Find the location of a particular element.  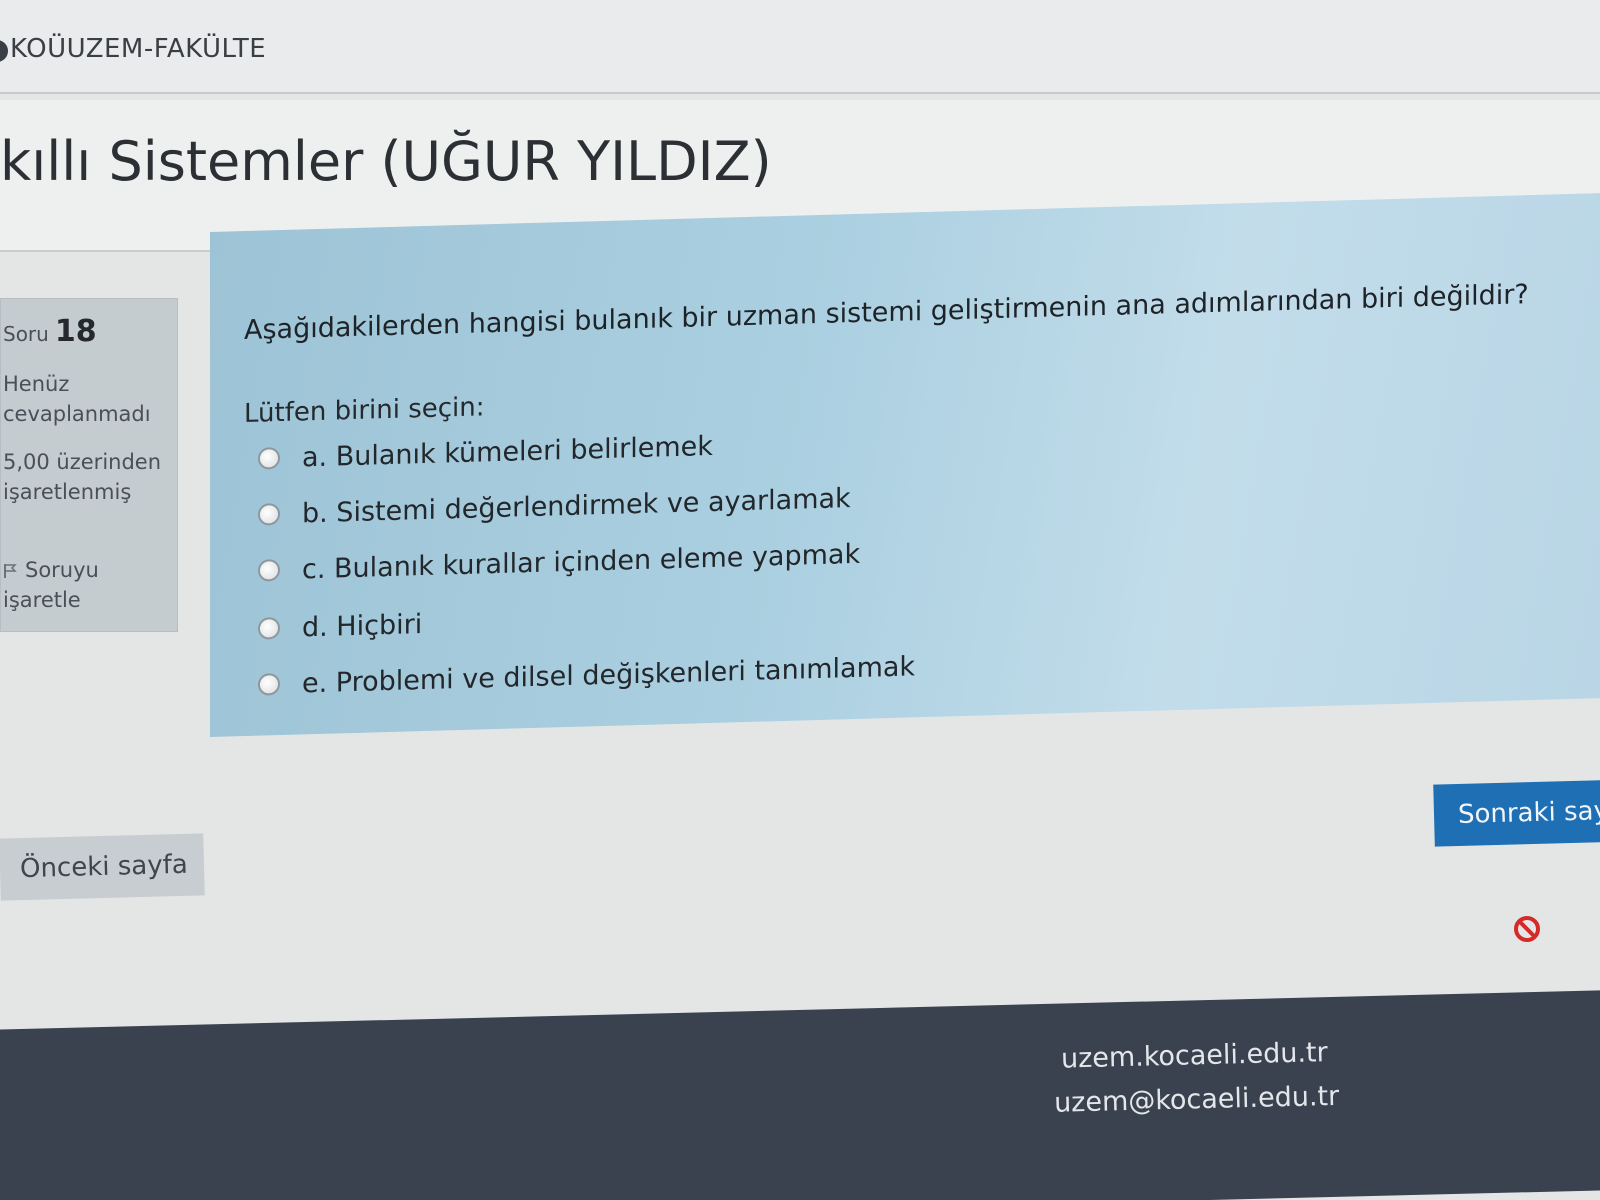

brand-link: KOÜUZEM-FAKÜLTE is located at coordinates (138, 49).